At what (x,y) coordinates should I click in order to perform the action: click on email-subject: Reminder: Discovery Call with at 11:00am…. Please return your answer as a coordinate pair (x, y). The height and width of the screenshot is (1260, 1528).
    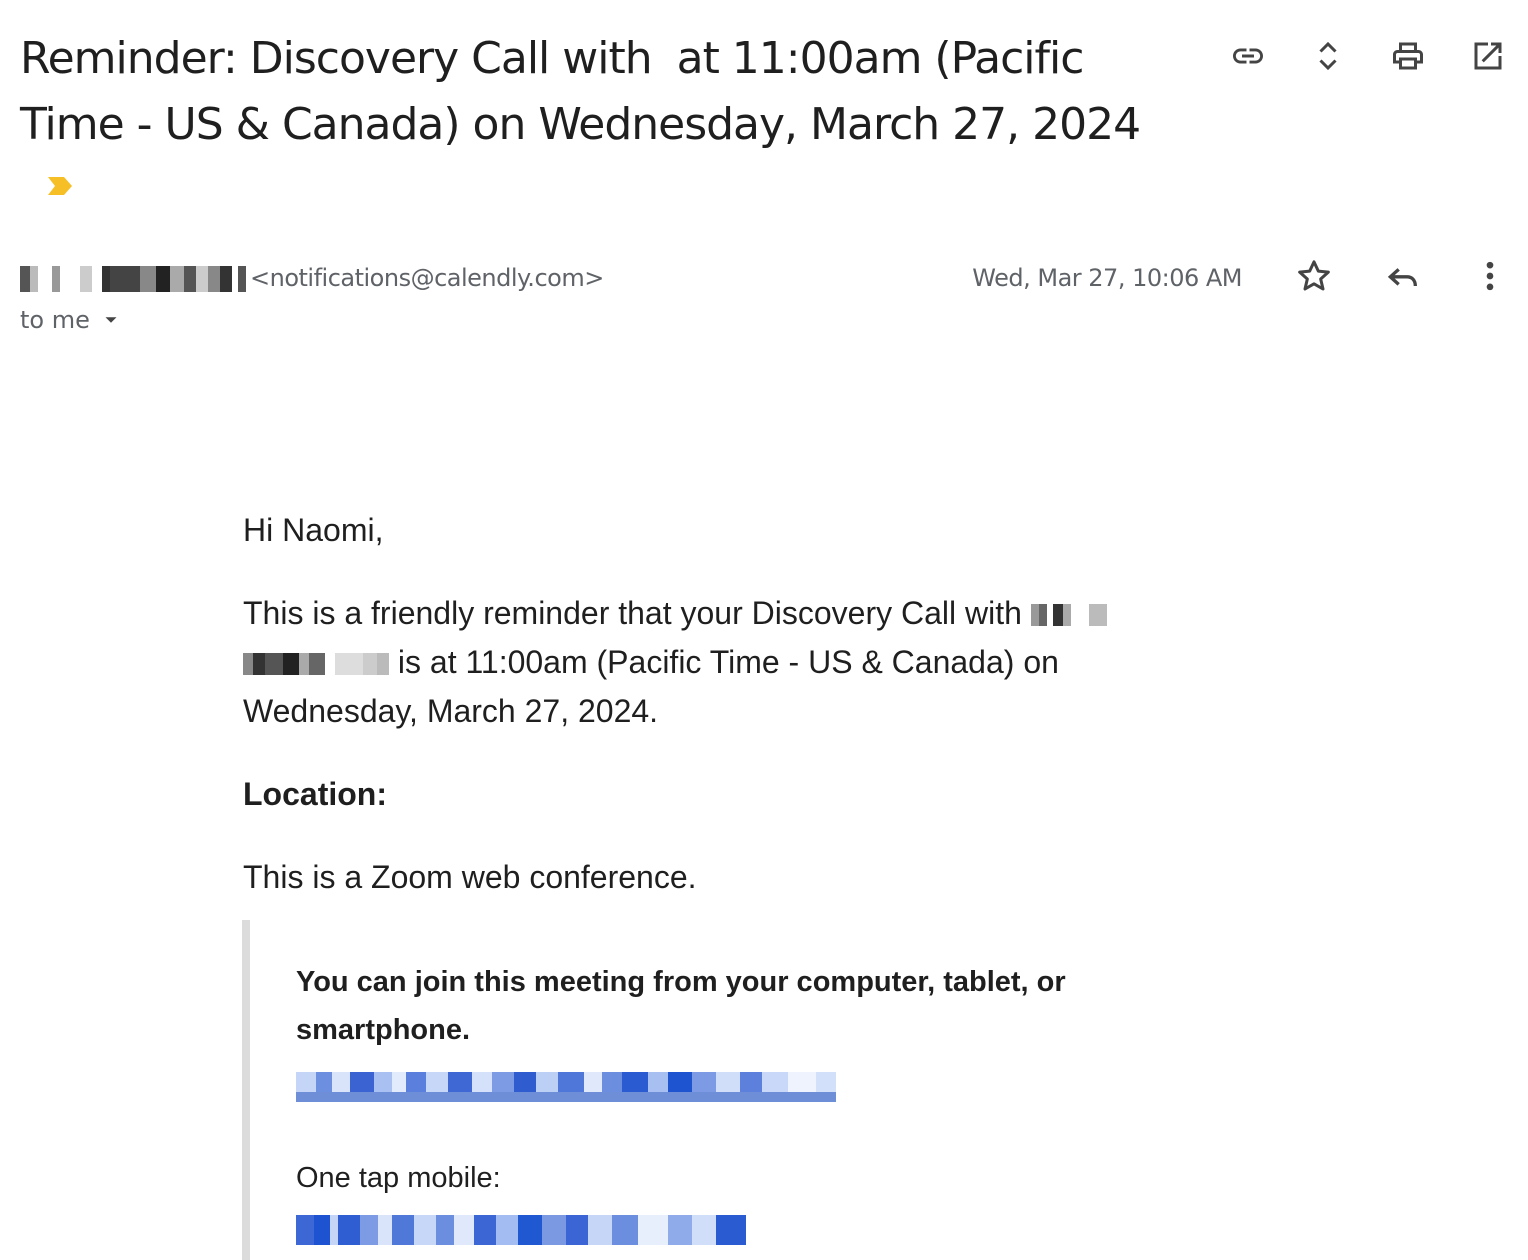
    Looking at the image, I should click on (605, 123).